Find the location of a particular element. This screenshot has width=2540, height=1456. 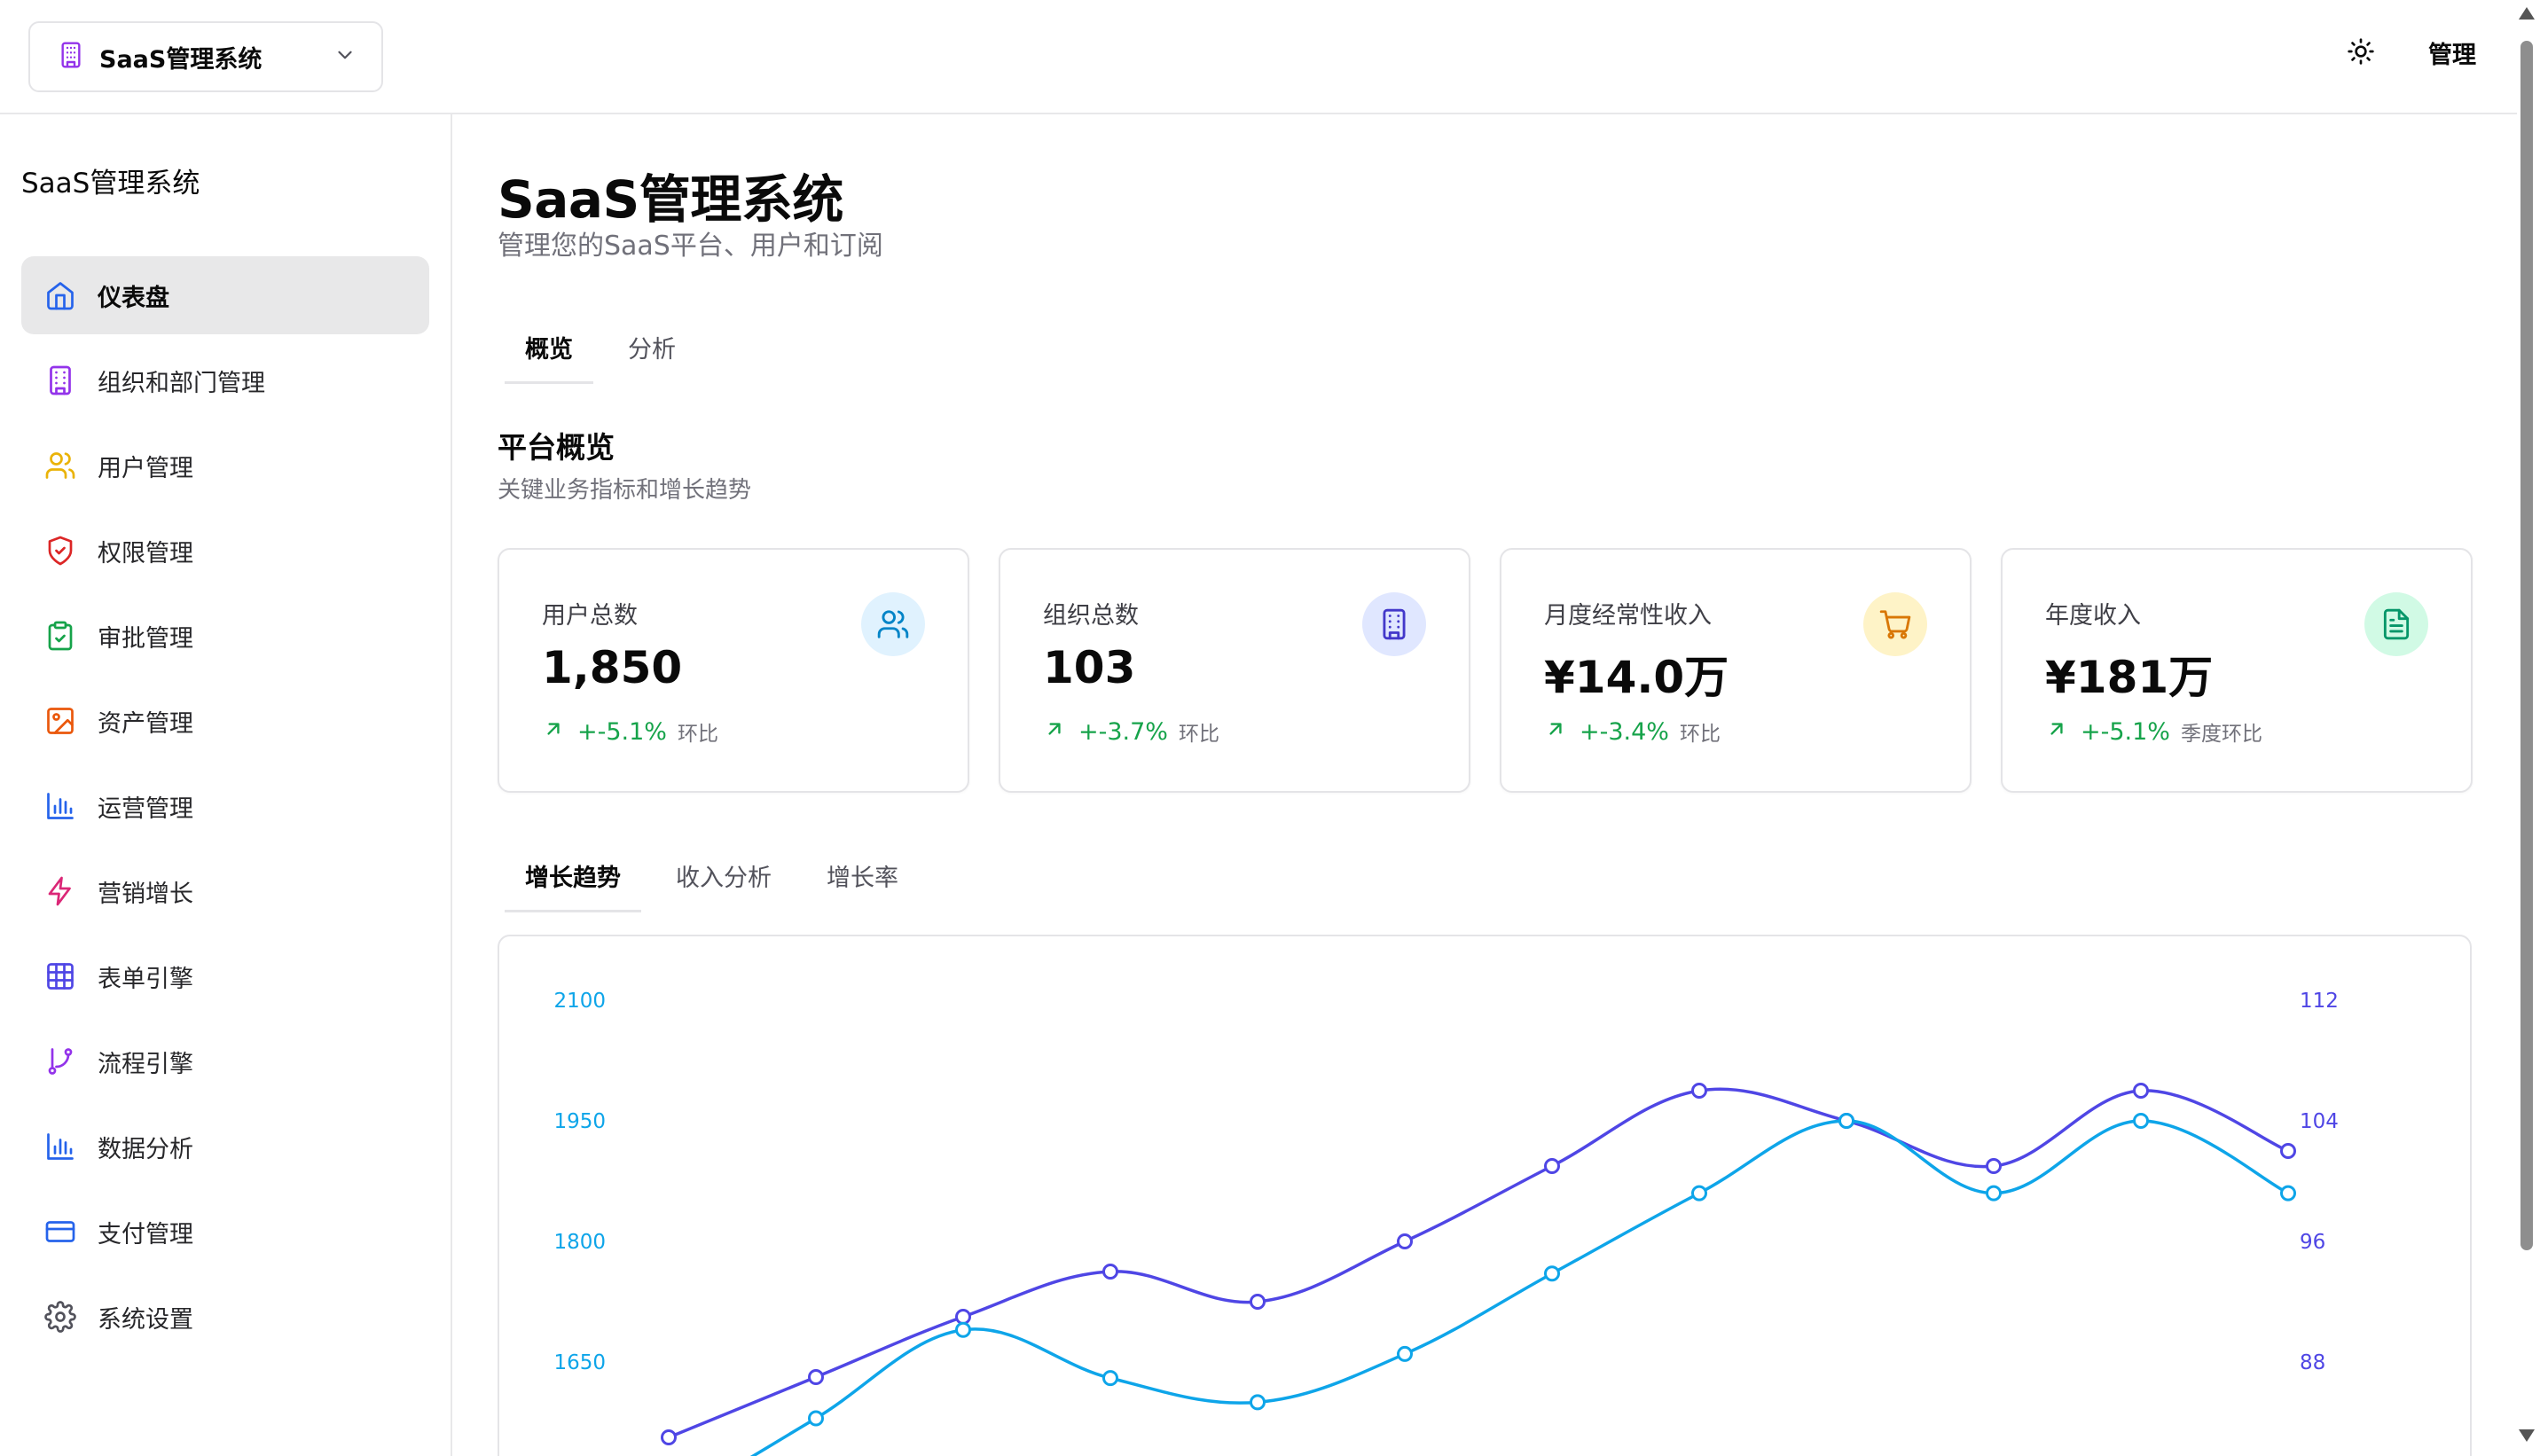

sidebar-item-label: 营销增长 is located at coordinates (145, 894).